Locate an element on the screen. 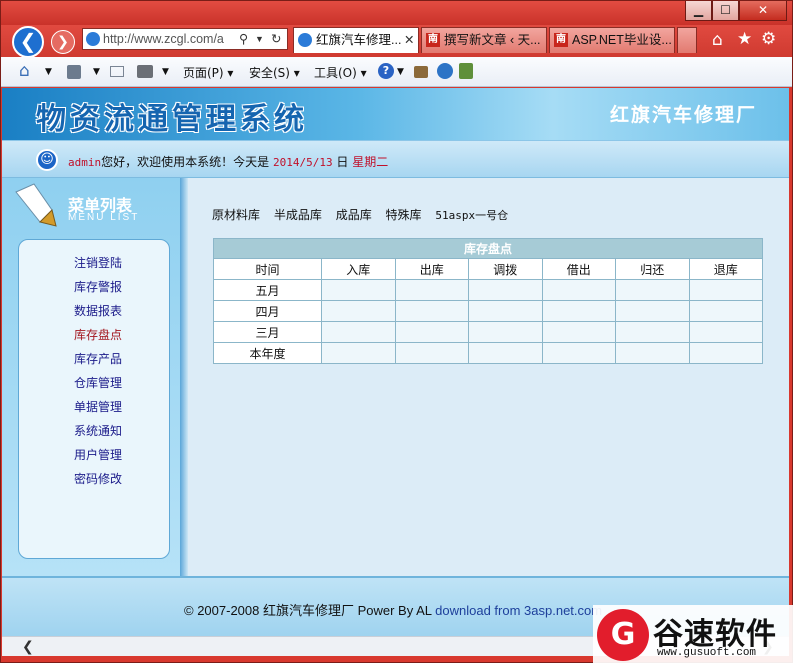 The width and height of the screenshot is (793, 663). col-header-return: 归还 is located at coordinates (652, 269).